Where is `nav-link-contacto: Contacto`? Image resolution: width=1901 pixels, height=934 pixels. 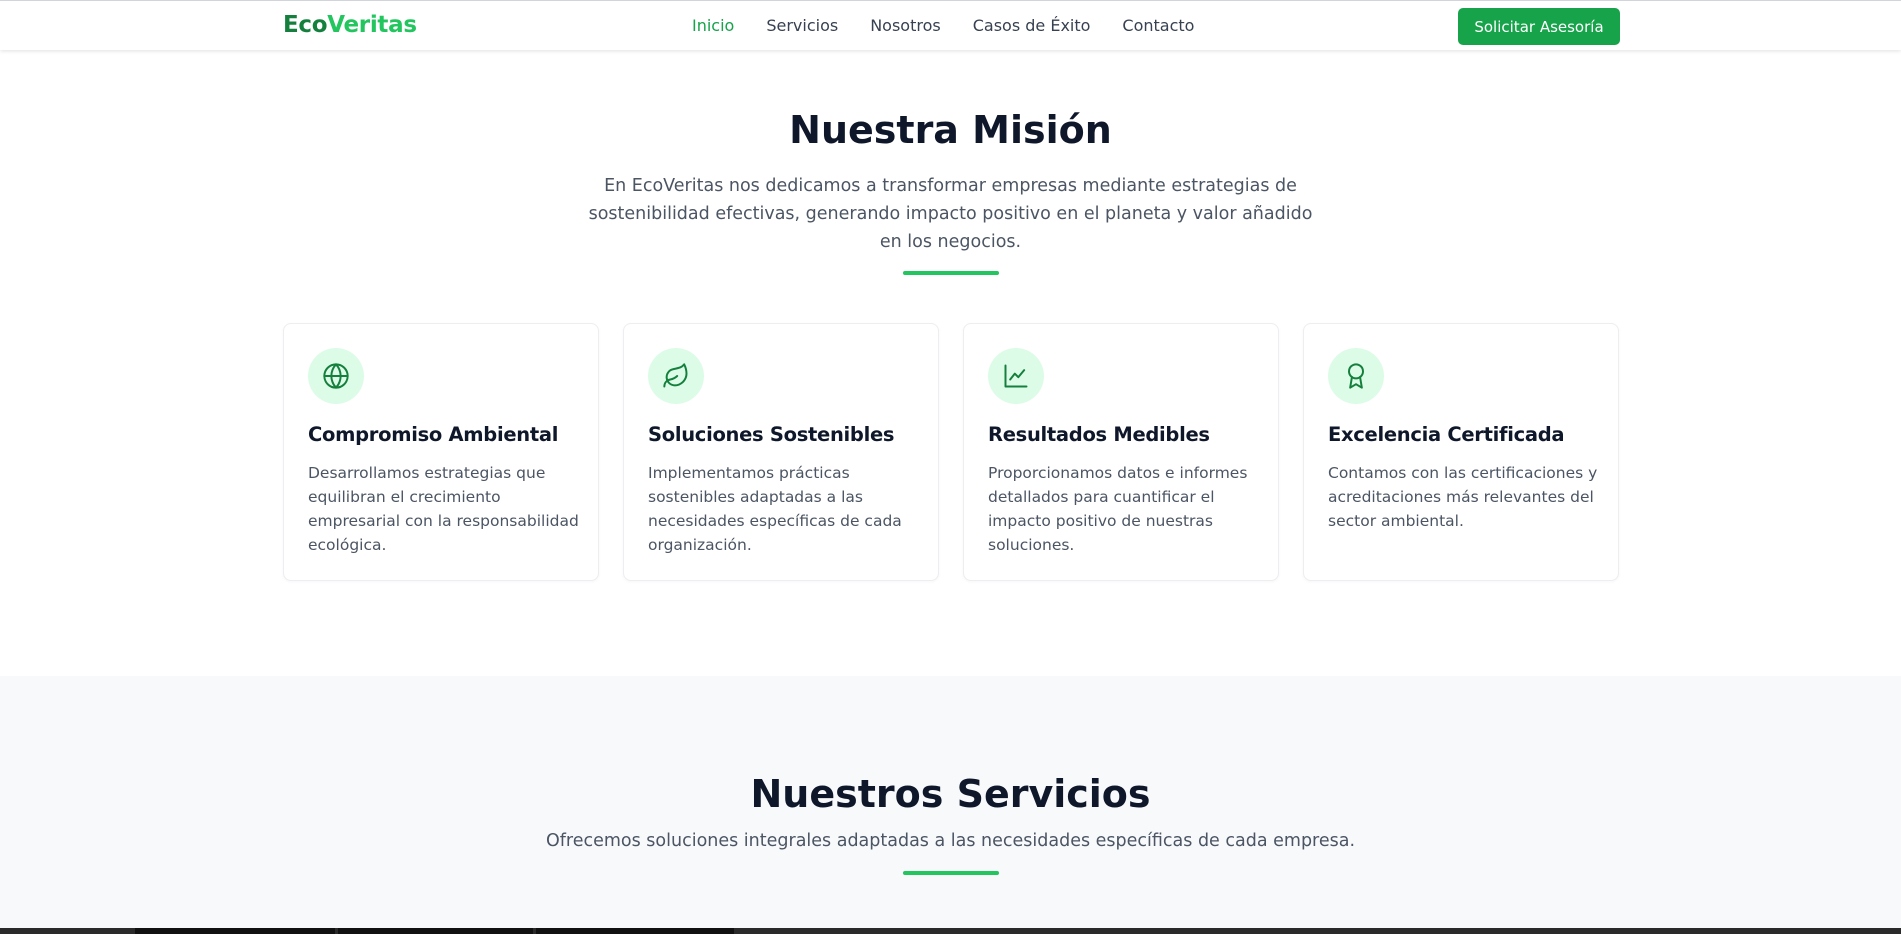 nav-link-contacto: Contacto is located at coordinates (1158, 25).